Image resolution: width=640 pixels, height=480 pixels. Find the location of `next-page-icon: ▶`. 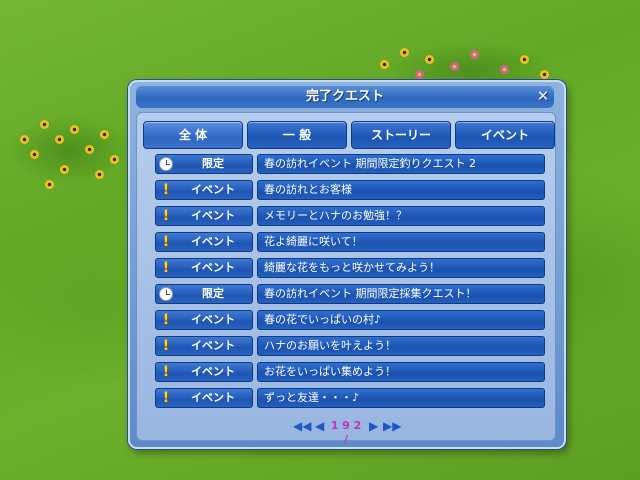

next-page-icon: ▶ is located at coordinates (373, 426).